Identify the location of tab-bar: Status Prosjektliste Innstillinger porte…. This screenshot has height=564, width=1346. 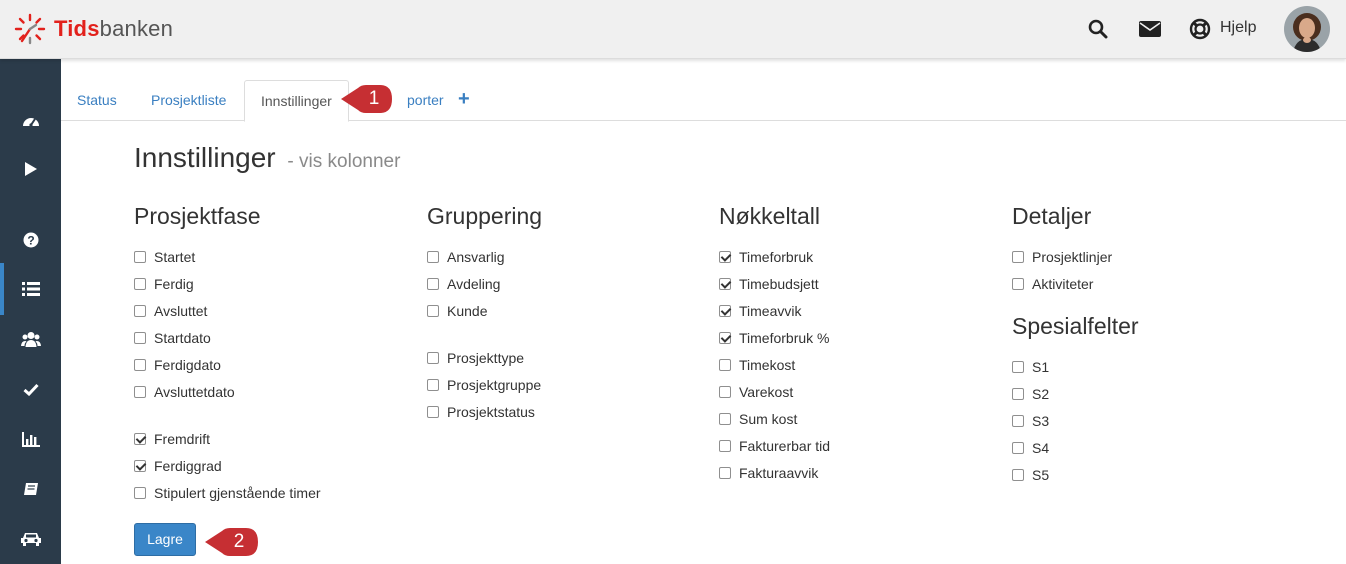
(703, 90).